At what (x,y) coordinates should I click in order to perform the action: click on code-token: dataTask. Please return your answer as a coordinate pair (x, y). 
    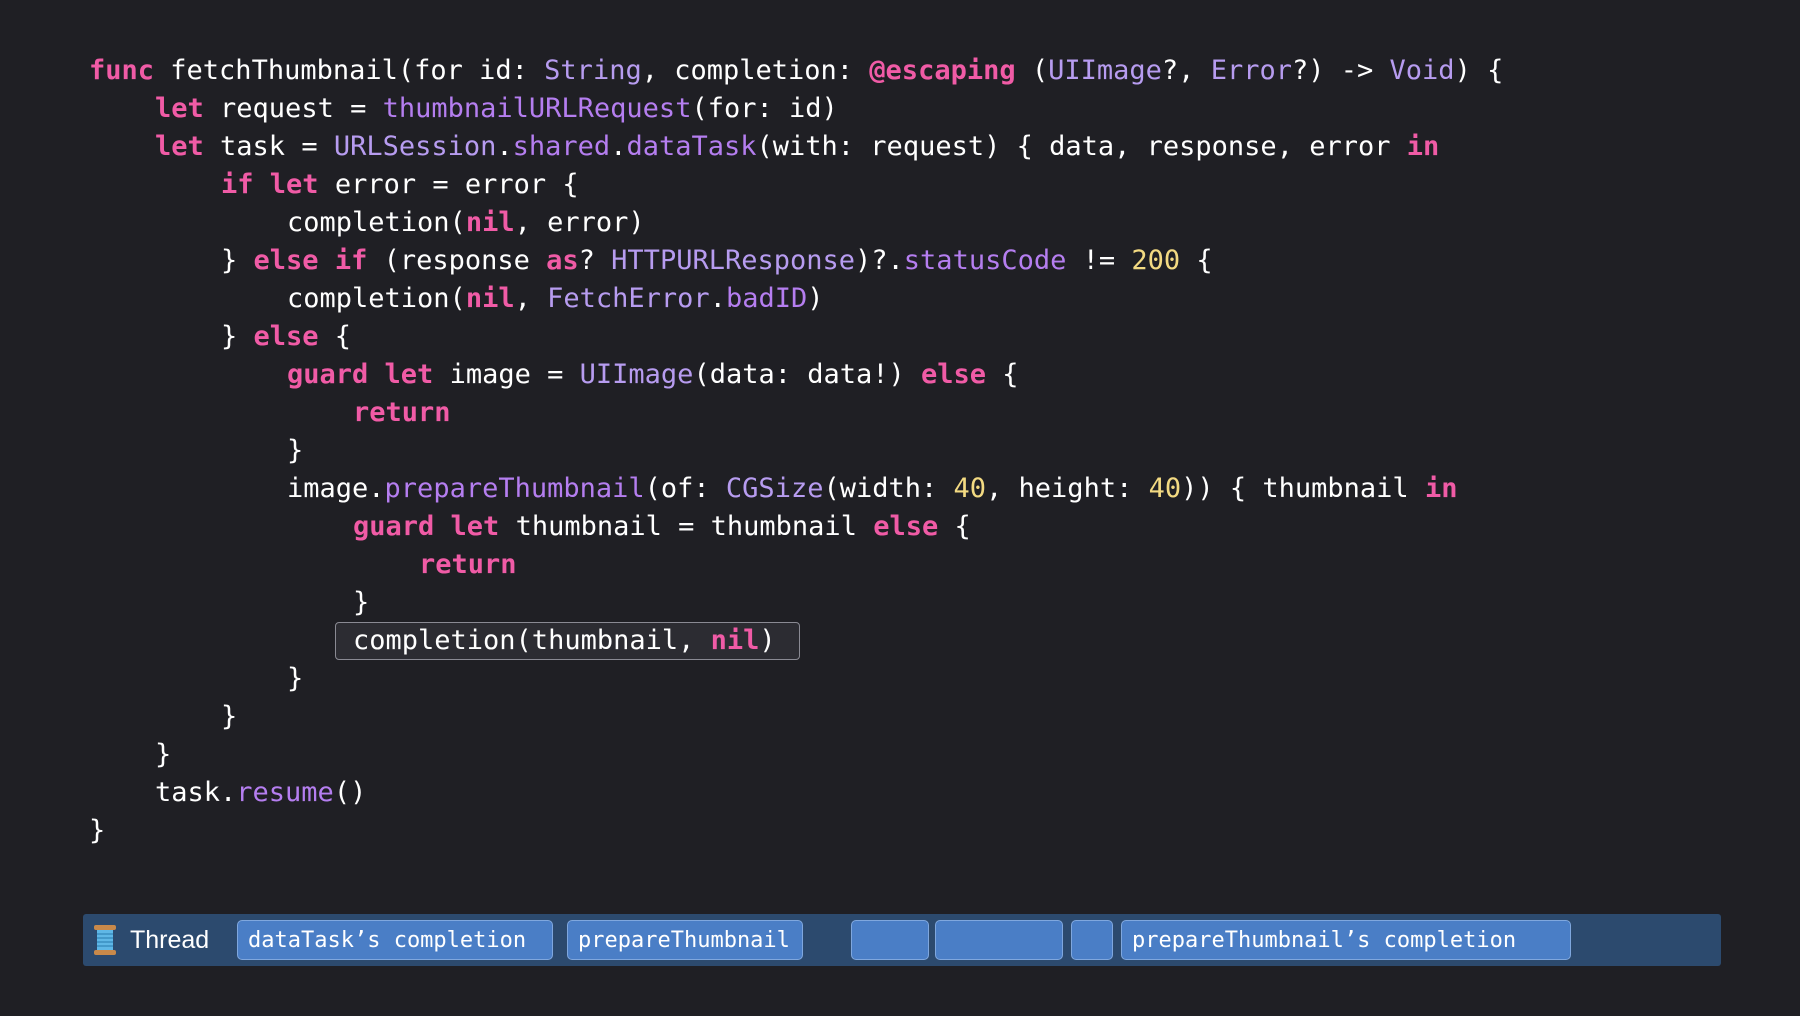
    Looking at the image, I should click on (691, 146).